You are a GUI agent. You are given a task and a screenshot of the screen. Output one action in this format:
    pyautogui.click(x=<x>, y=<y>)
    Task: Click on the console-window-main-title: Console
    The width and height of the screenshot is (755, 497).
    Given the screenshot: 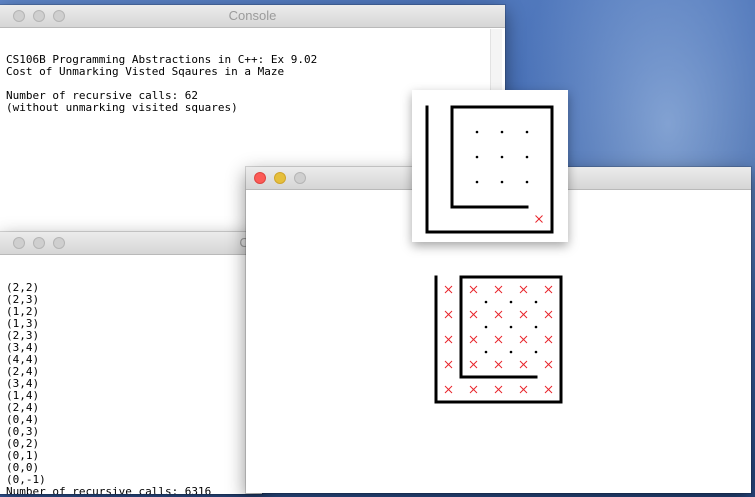 What is the action you would take?
    pyautogui.click(x=252, y=15)
    